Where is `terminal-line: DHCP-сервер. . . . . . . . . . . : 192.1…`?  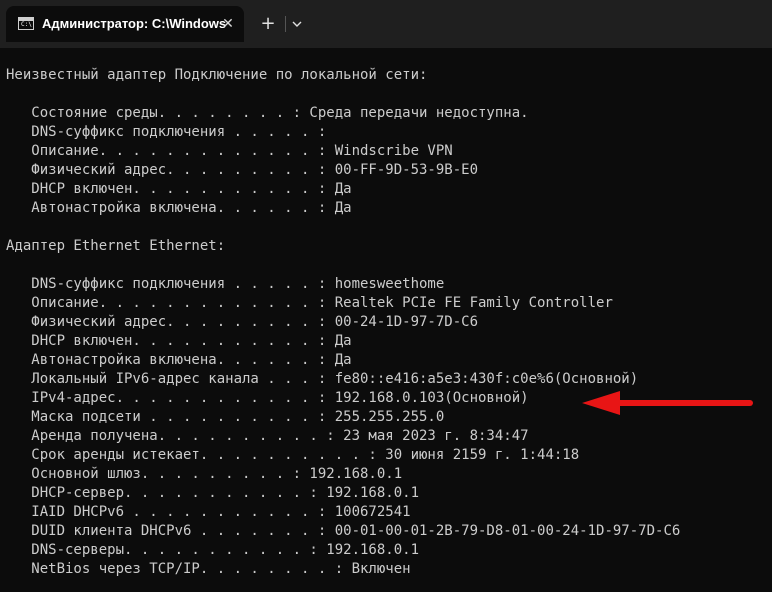 terminal-line: DHCP-сервер. . . . . . . . . . . : 192.1… is located at coordinates (213, 493).